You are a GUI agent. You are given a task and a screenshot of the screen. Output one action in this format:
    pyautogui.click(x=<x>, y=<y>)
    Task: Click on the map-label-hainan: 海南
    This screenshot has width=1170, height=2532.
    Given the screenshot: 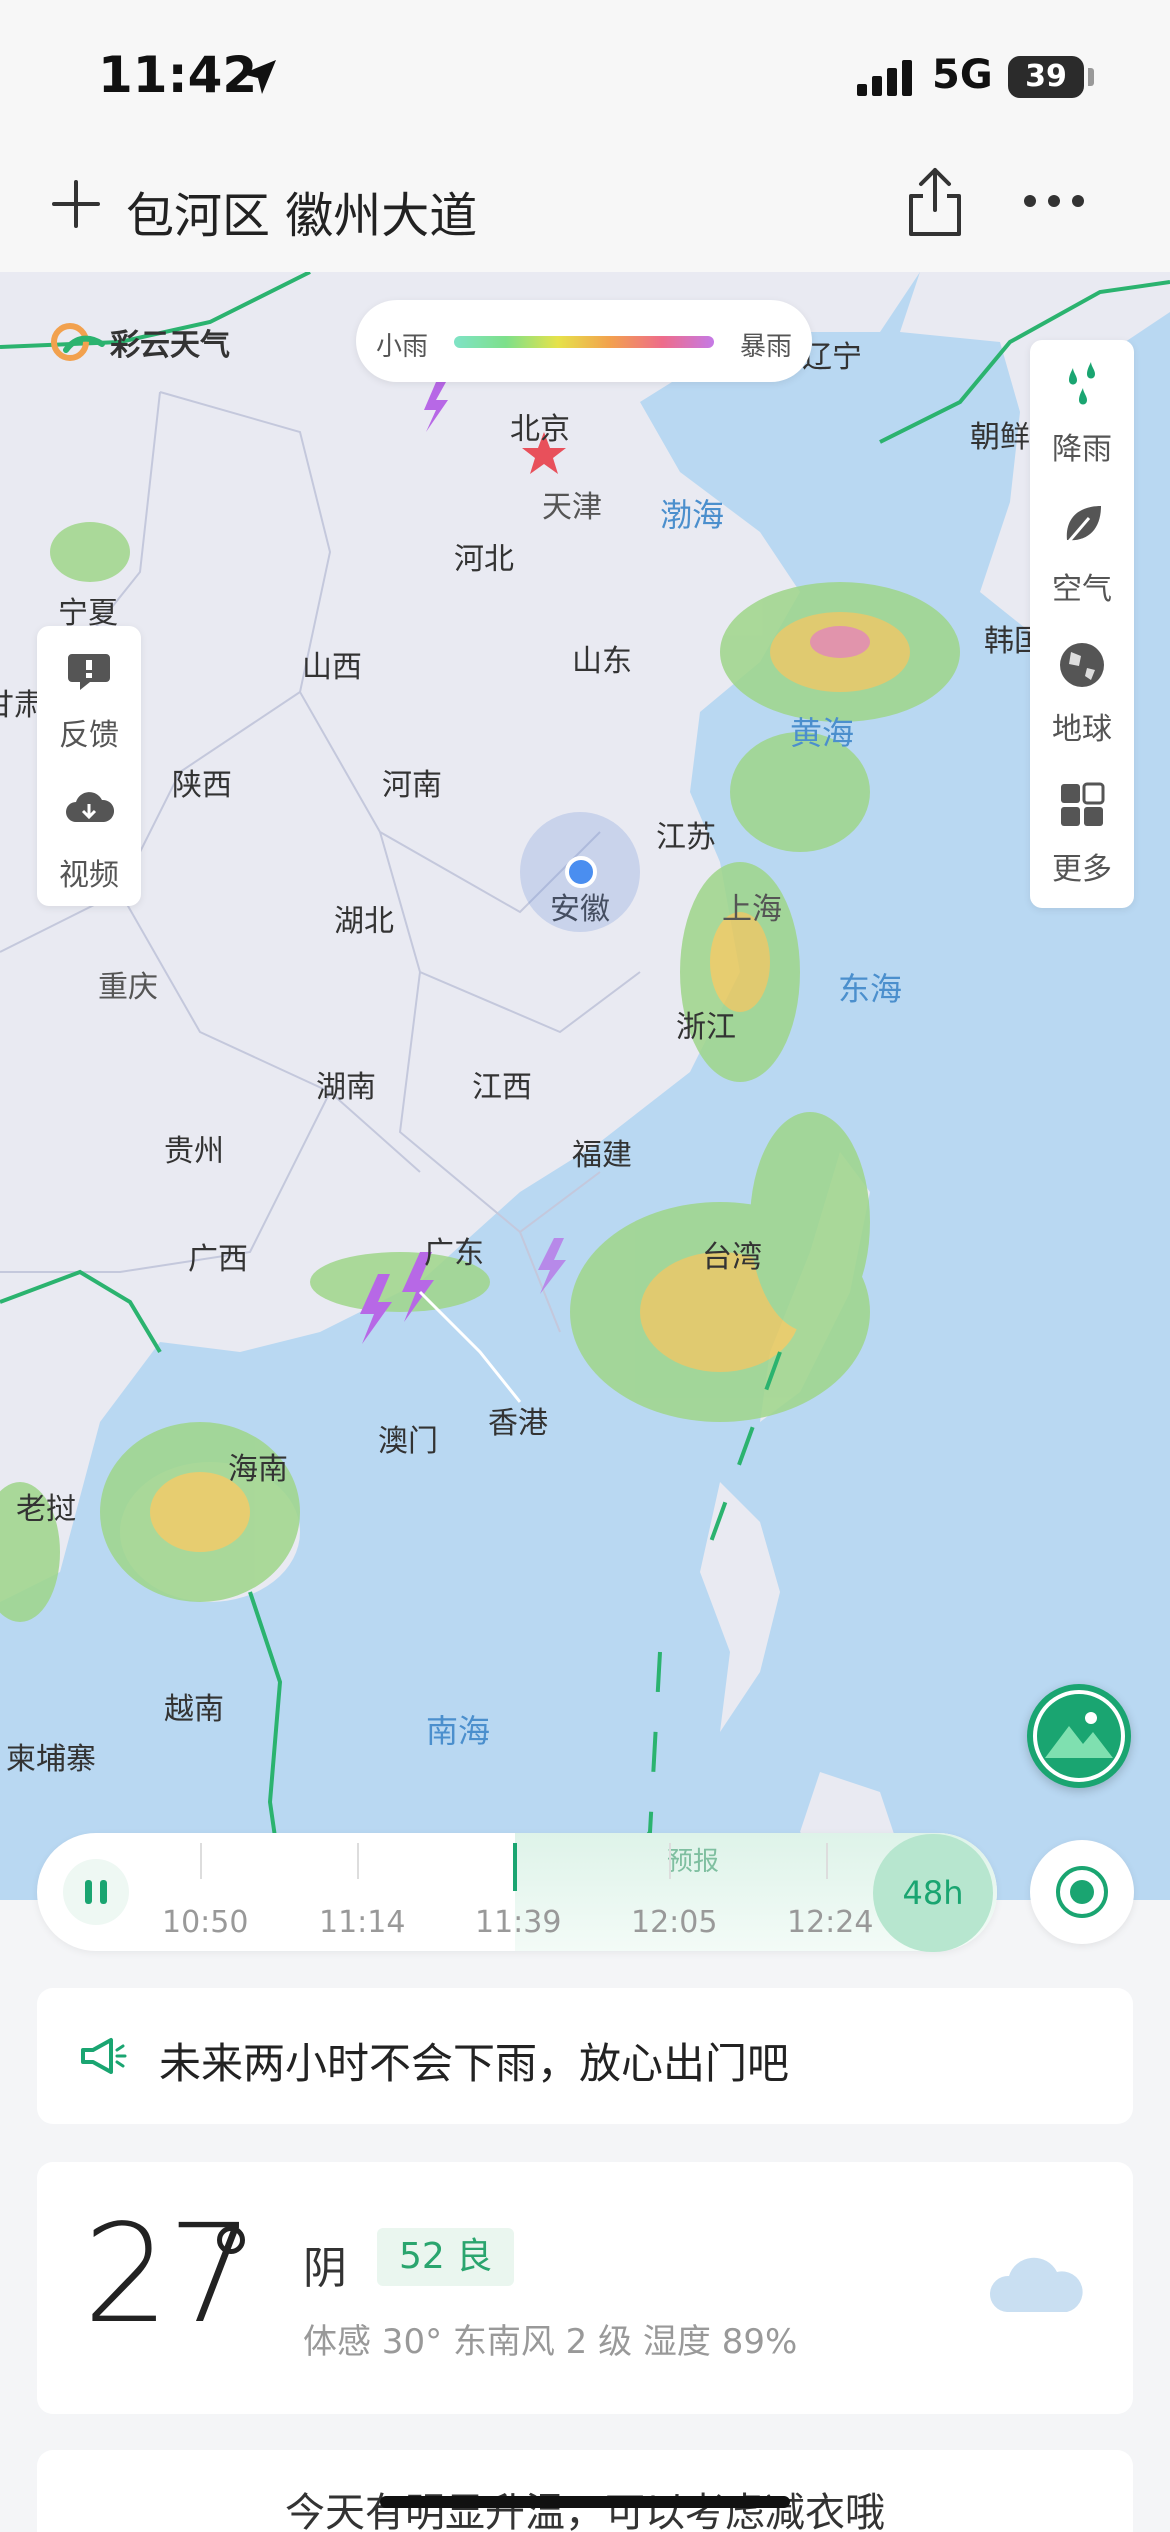 What is the action you would take?
    pyautogui.click(x=258, y=1469)
    